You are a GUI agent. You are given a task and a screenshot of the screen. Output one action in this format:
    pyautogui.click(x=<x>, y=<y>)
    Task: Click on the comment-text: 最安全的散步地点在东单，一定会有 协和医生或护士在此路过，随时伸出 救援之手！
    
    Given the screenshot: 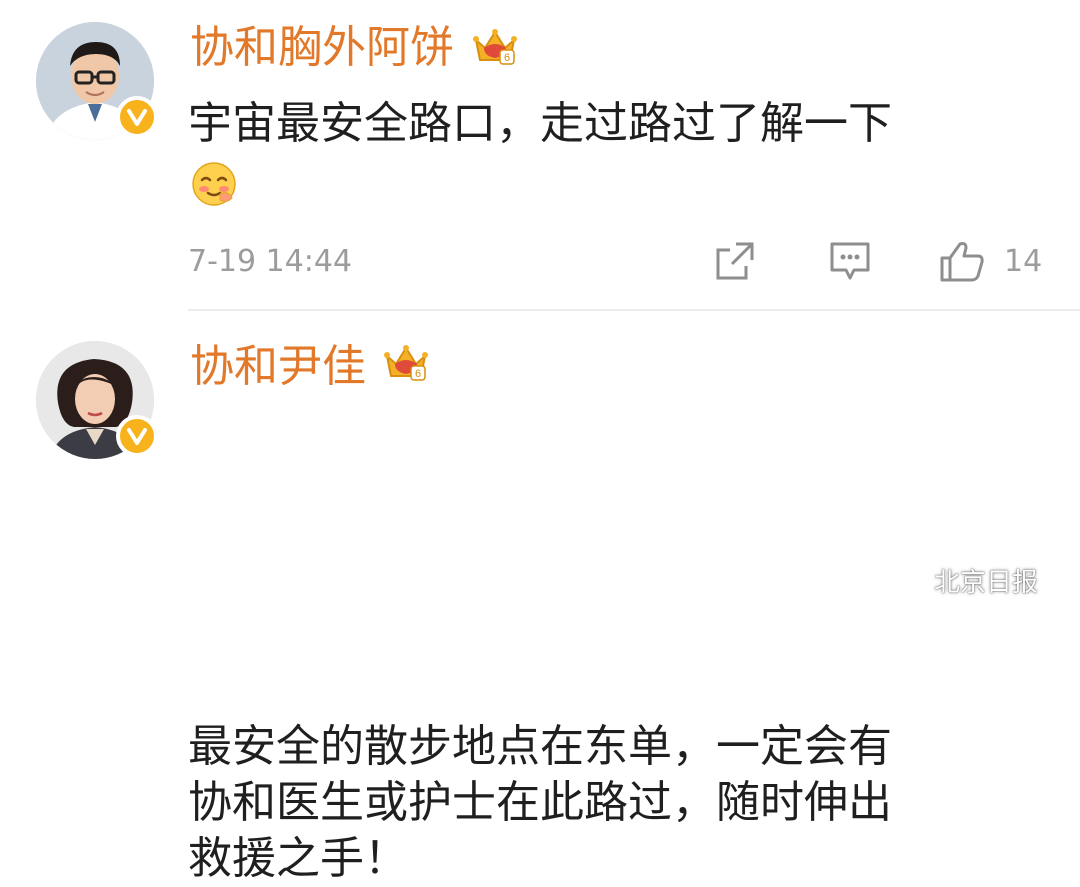 What is the action you would take?
    pyautogui.click(x=540, y=803)
    